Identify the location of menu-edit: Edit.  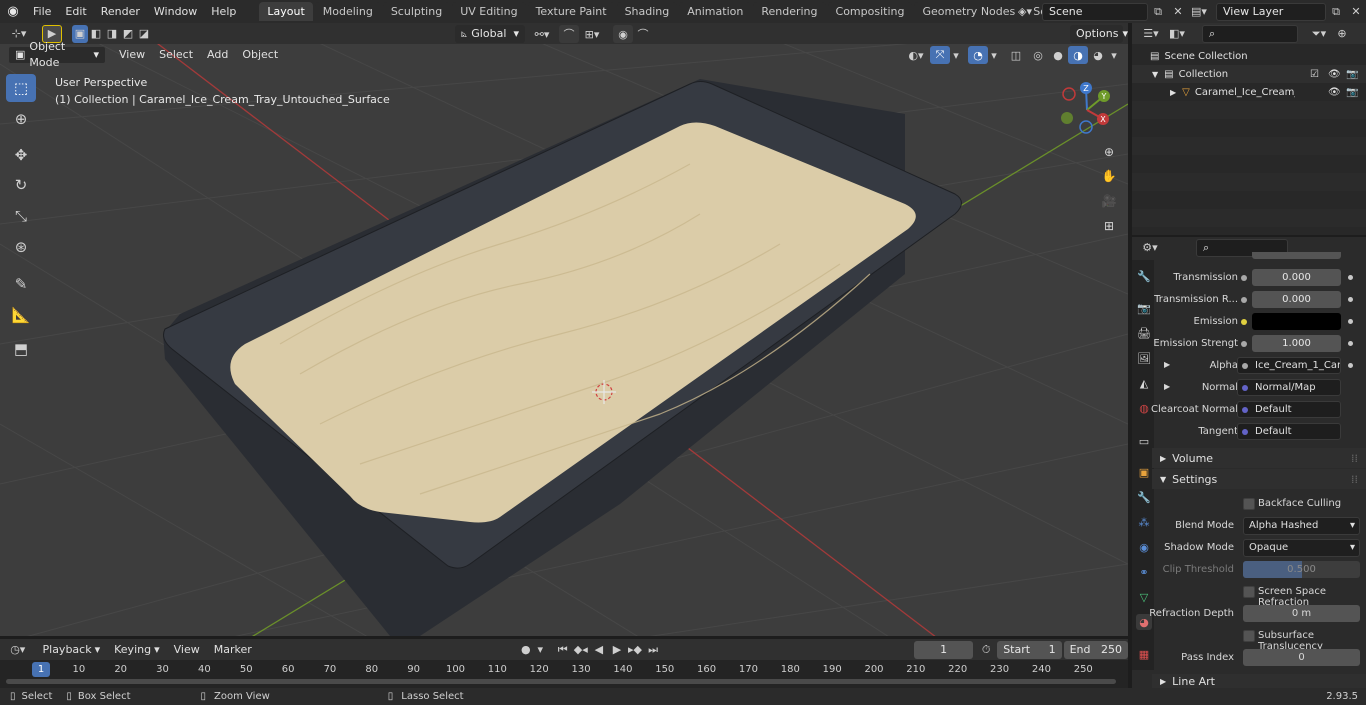
(75, 11).